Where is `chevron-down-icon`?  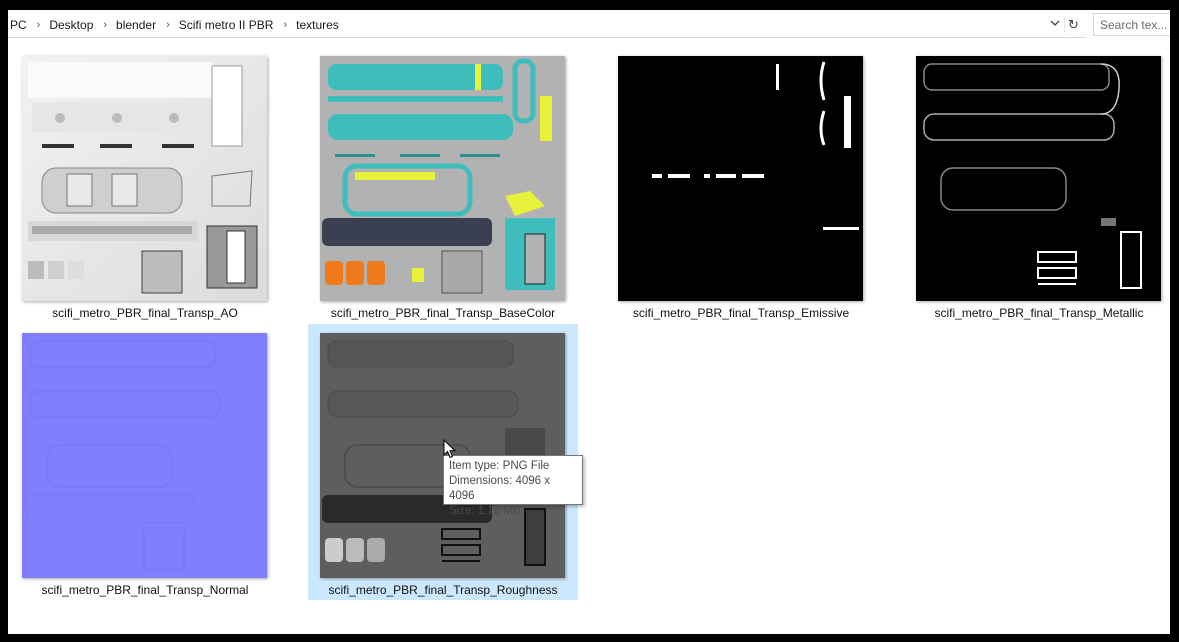 chevron-down-icon is located at coordinates (1055, 23).